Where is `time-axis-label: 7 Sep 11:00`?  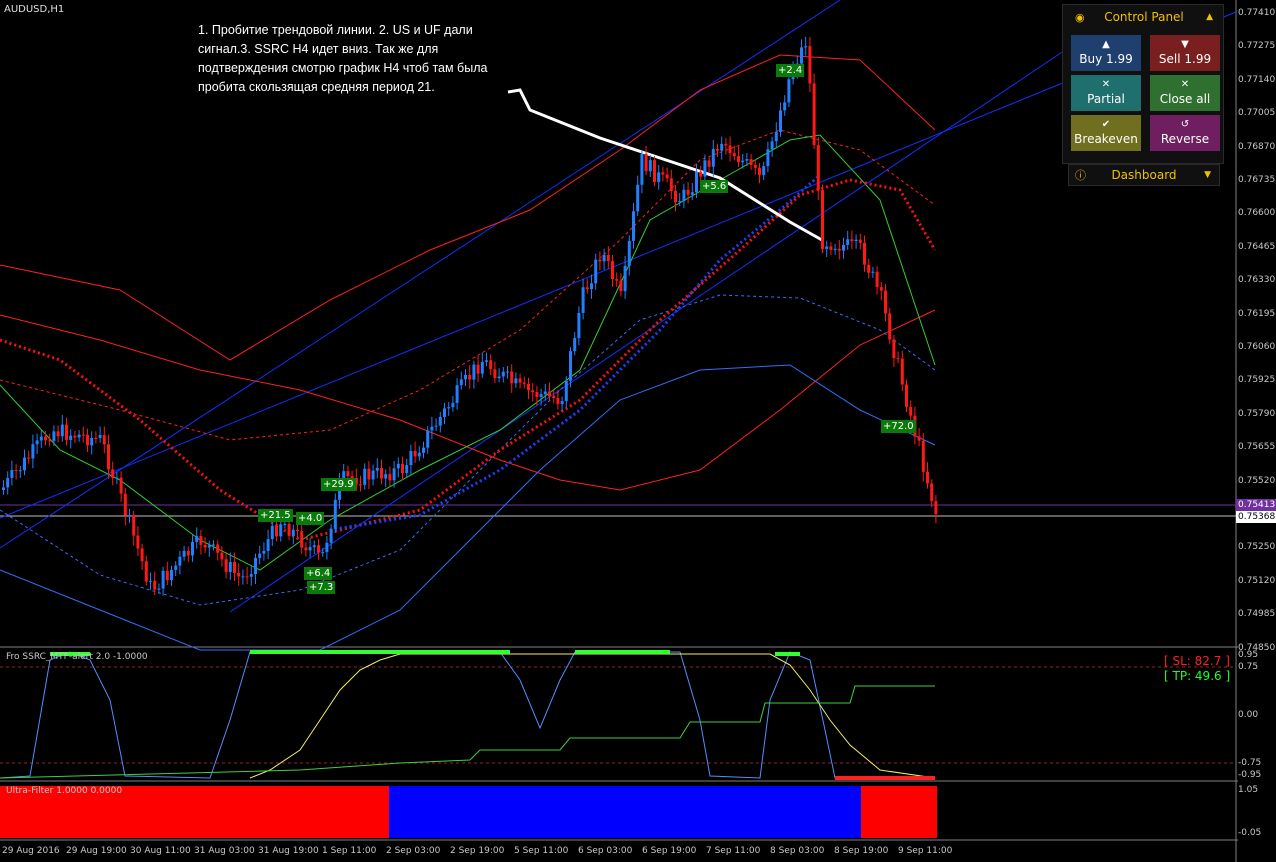
time-axis-label: 7 Sep 11:00 is located at coordinates (733, 851).